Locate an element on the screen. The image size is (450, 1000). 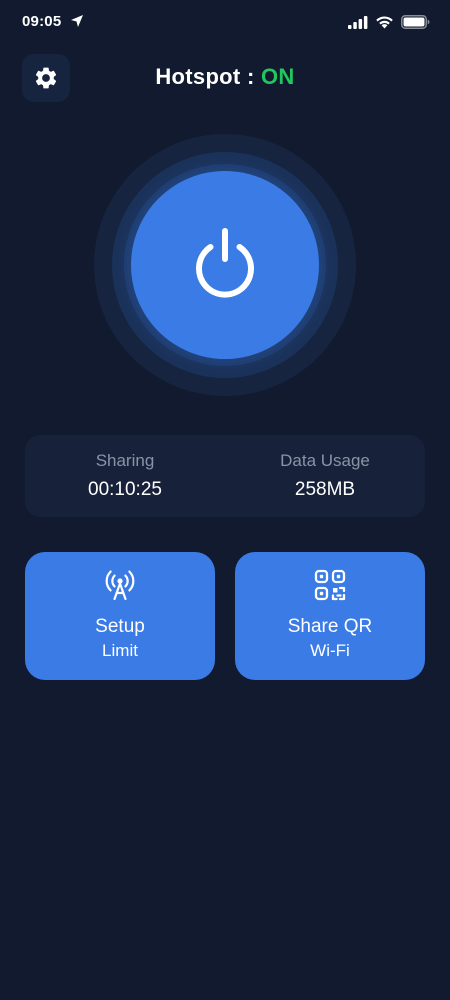
stats-card: Sharing 00:10:25 Data Usage 258MB is located at coordinates (225, 476).